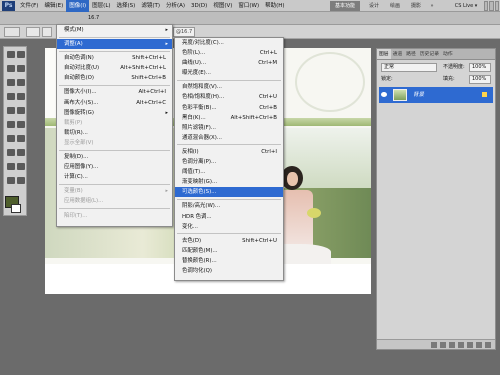  Describe the element at coordinates (21, 124) in the screenshot. I see `gradient-tool-icon` at that location.